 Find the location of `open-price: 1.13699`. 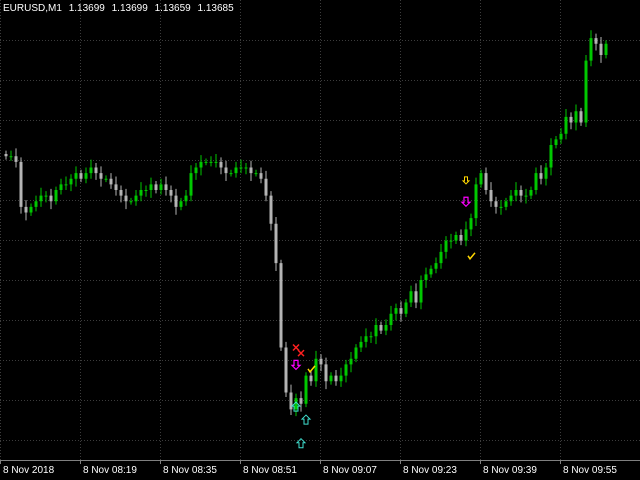

open-price: 1.13699 is located at coordinates (86, 8).